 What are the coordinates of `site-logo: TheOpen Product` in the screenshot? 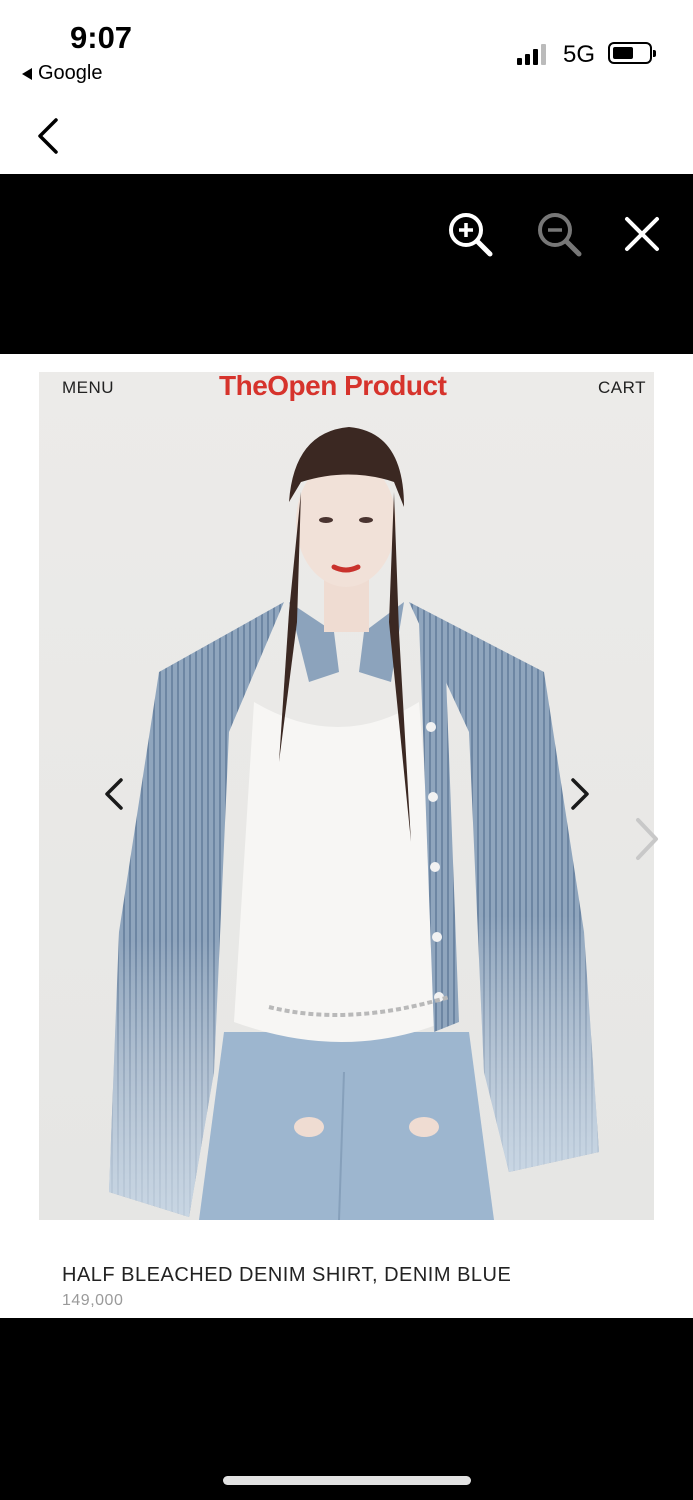 It's located at (333, 387).